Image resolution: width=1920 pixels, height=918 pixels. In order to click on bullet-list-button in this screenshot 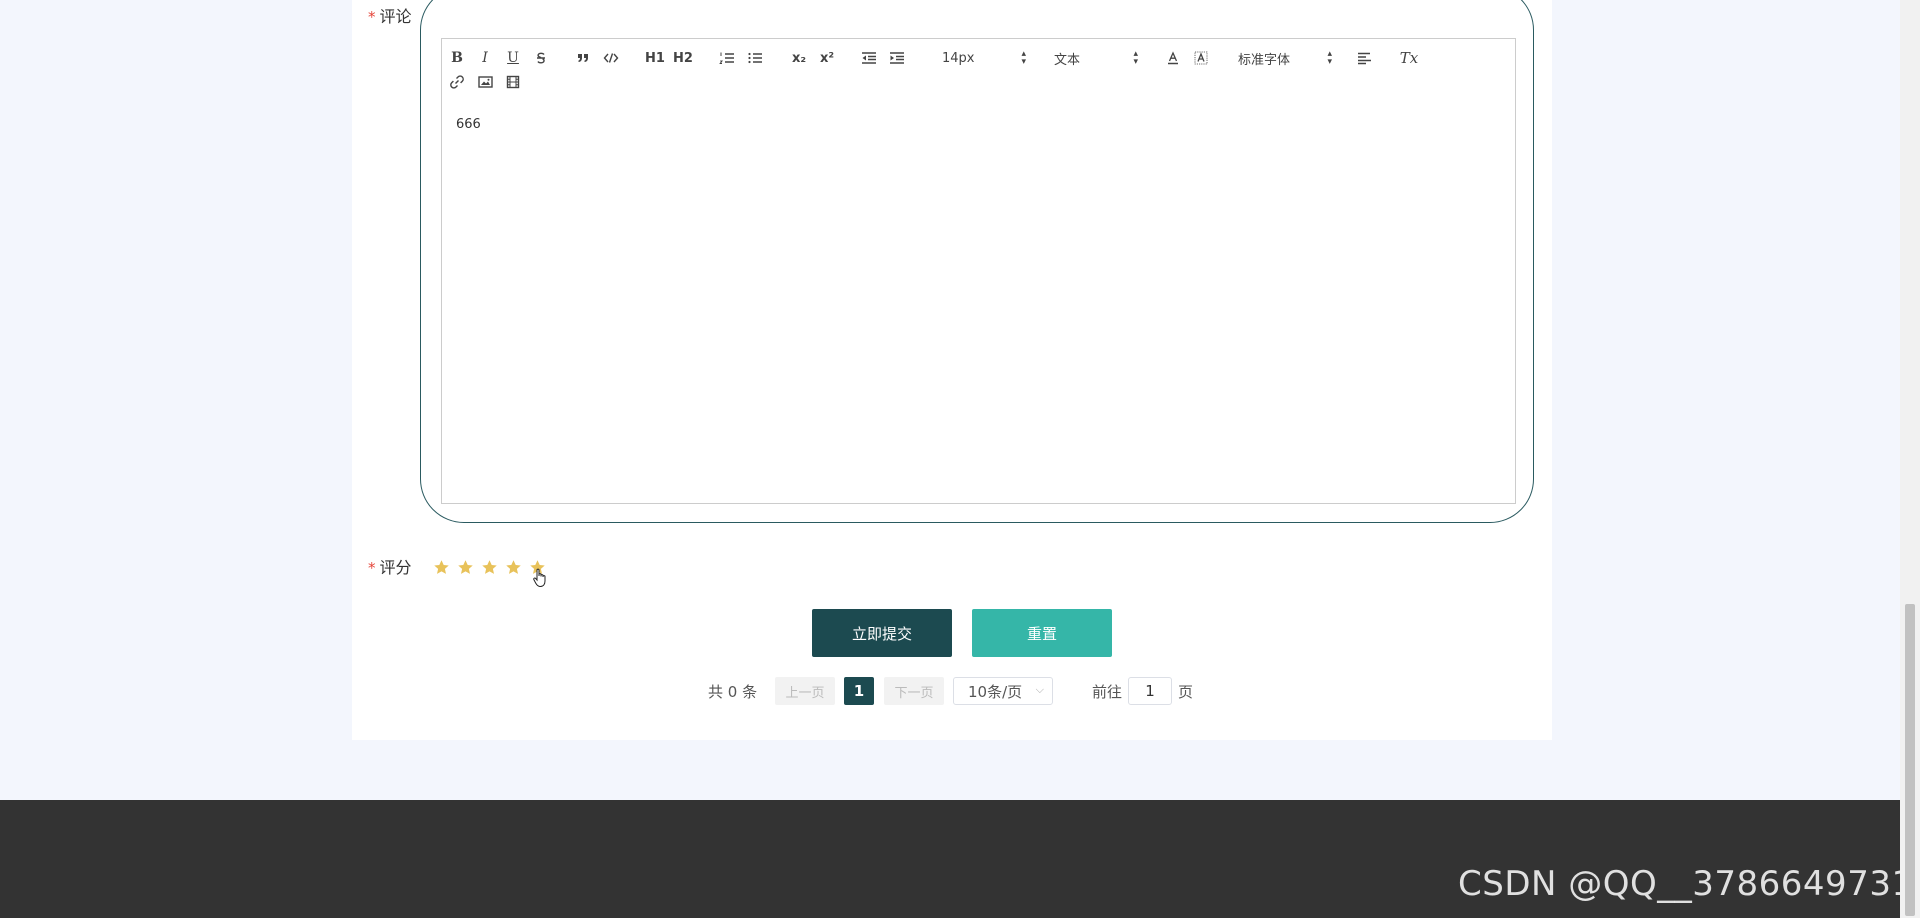, I will do `click(755, 58)`.